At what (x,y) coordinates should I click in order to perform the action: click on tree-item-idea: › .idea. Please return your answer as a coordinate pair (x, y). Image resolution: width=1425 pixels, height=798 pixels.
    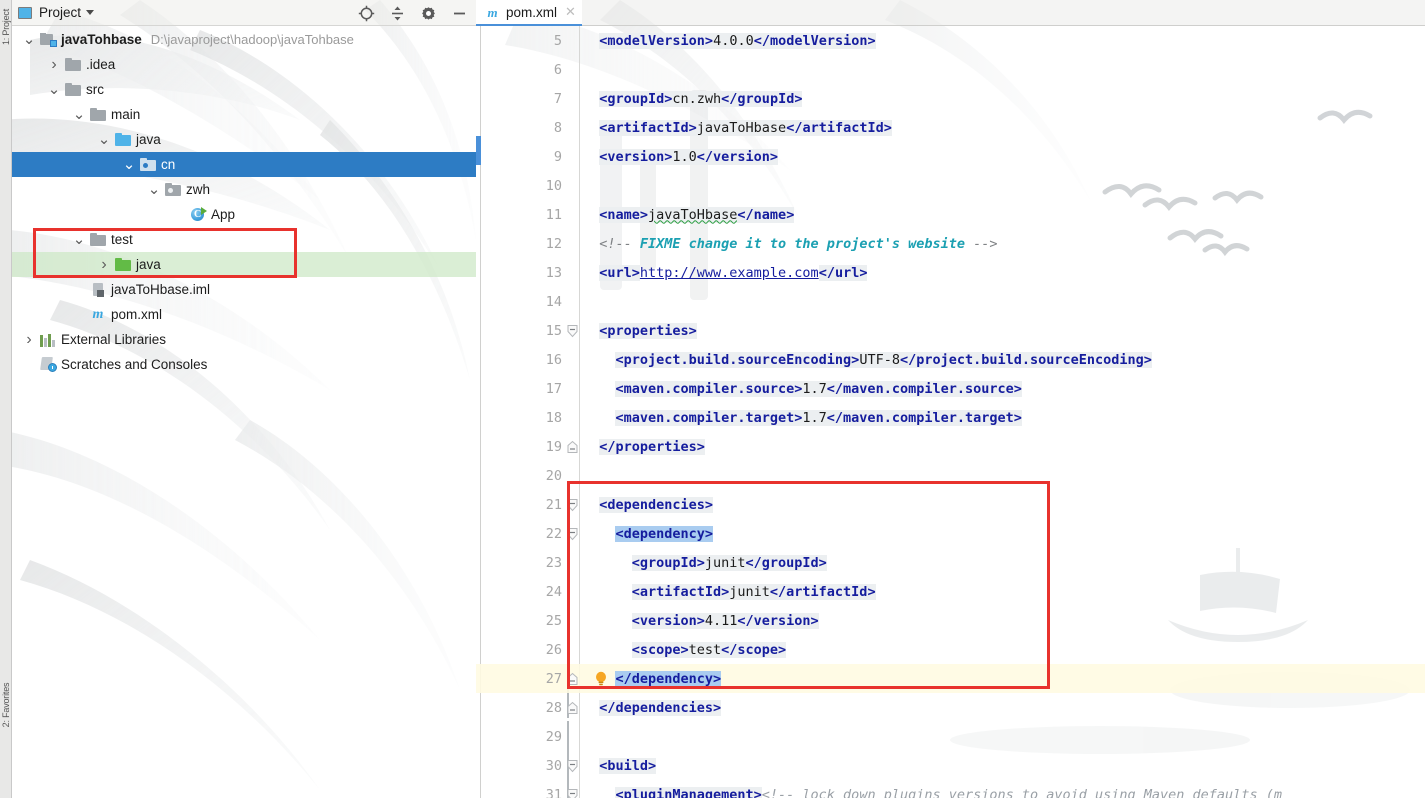
    Looking at the image, I should click on (244, 64).